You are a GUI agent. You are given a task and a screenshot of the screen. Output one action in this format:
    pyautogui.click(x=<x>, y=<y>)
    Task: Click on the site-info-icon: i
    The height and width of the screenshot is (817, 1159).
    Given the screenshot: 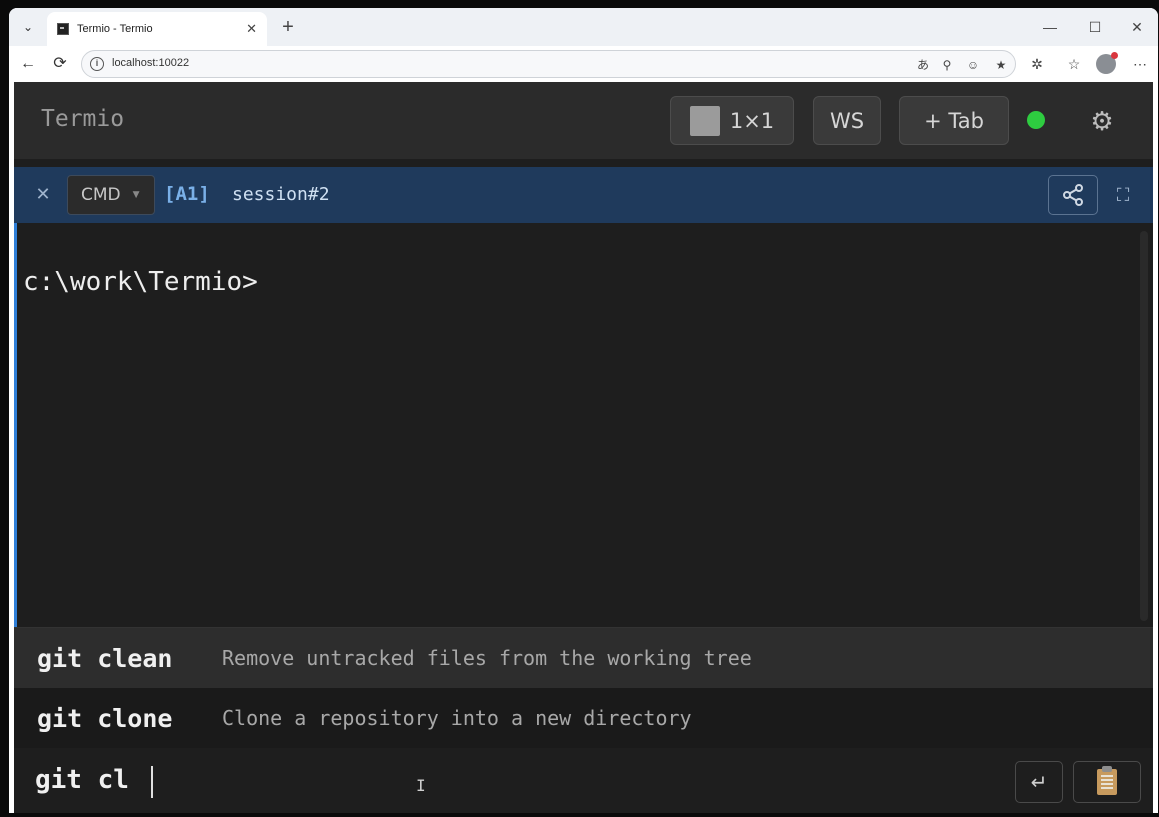 What is the action you would take?
    pyautogui.click(x=97, y=64)
    